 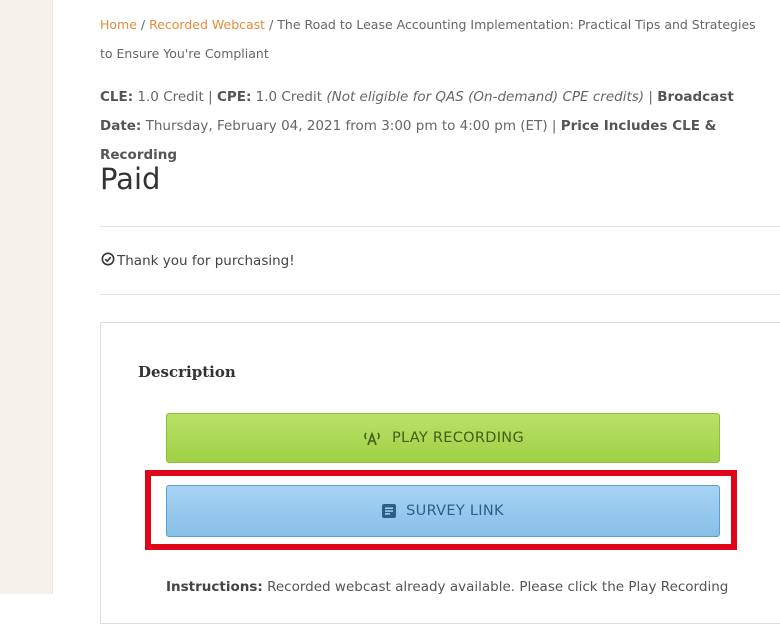 What do you see at coordinates (130, 179) in the screenshot?
I see `status-title: Paid` at bounding box center [130, 179].